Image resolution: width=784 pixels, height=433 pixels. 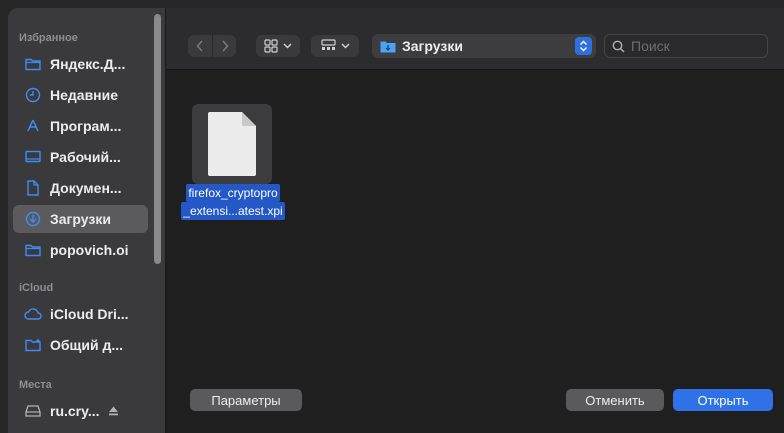 I want to click on view-mode-button, so click(x=278, y=46).